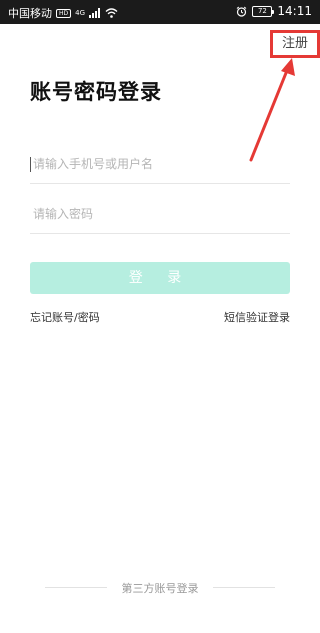 This screenshot has height=633, width=320. I want to click on signal-bars-icon, so click(95, 13).